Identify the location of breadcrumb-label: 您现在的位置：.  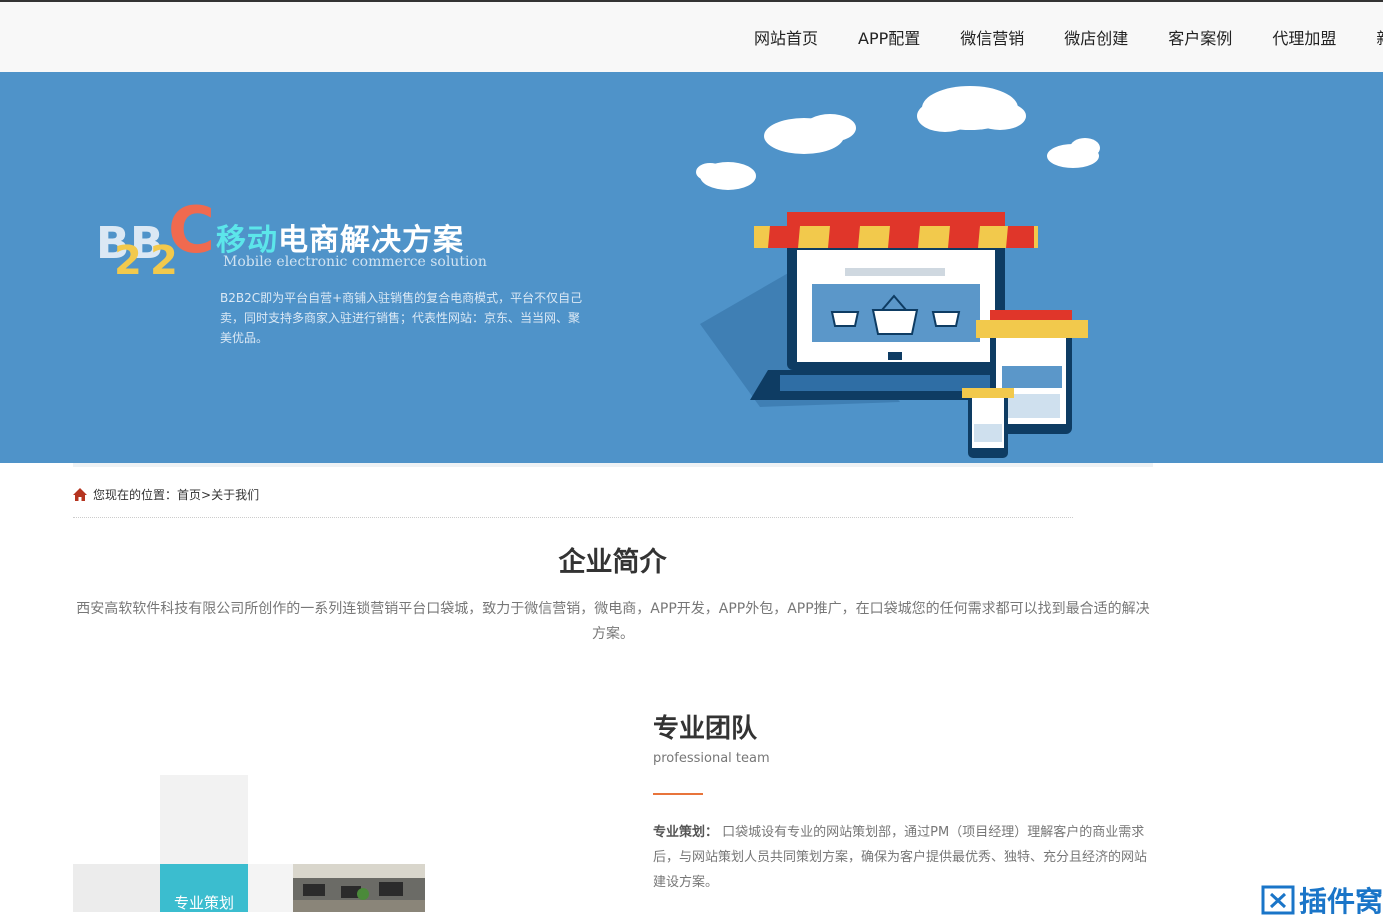
(135, 495).